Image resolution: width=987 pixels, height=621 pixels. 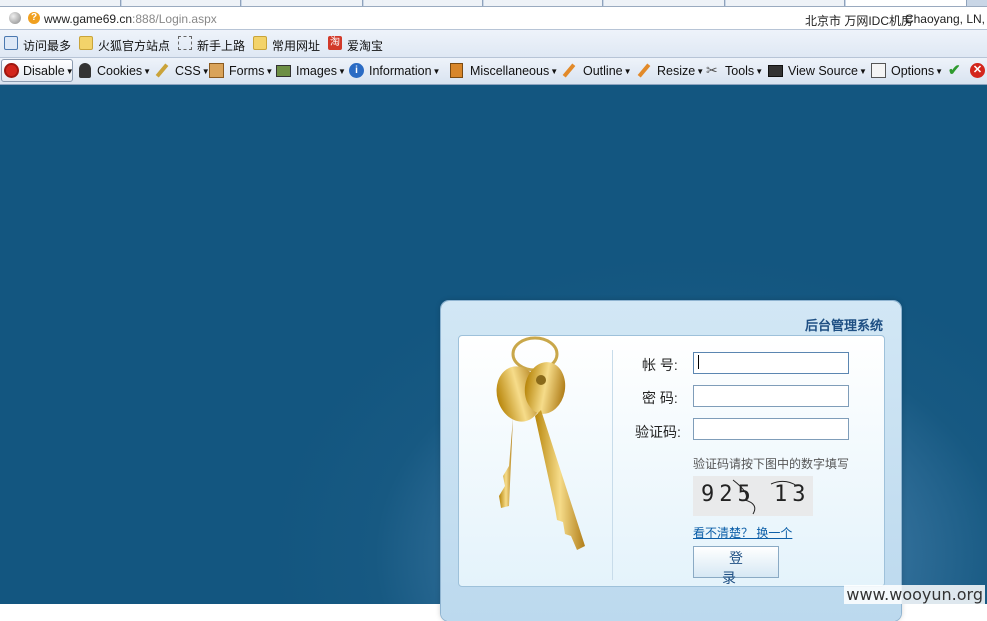 What do you see at coordinates (316, 71) in the screenshot?
I see `images-label: Images` at bounding box center [316, 71].